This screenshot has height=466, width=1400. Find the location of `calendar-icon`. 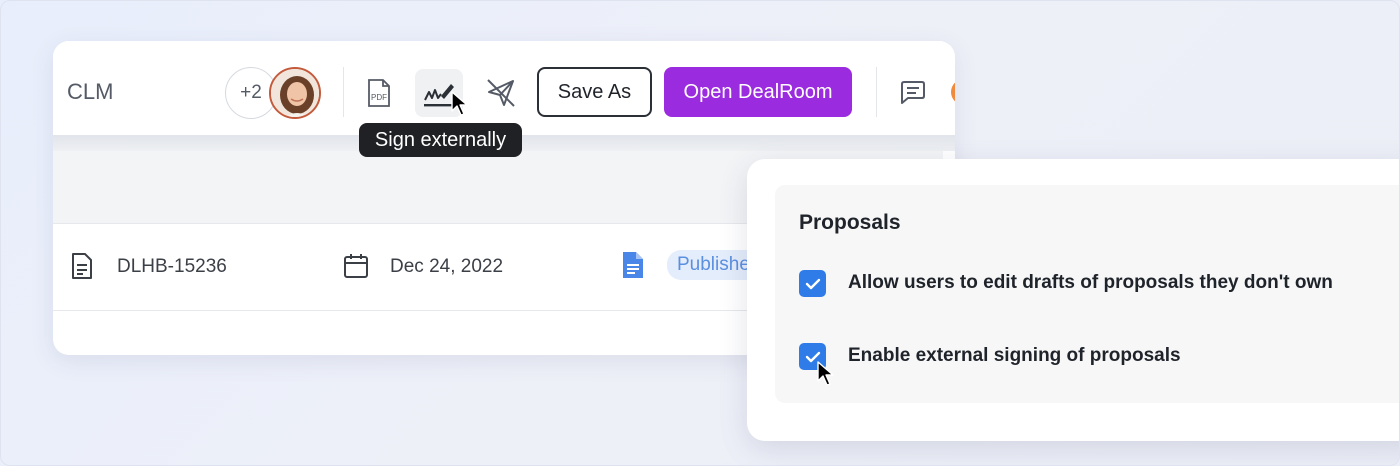

calendar-icon is located at coordinates (356, 266).